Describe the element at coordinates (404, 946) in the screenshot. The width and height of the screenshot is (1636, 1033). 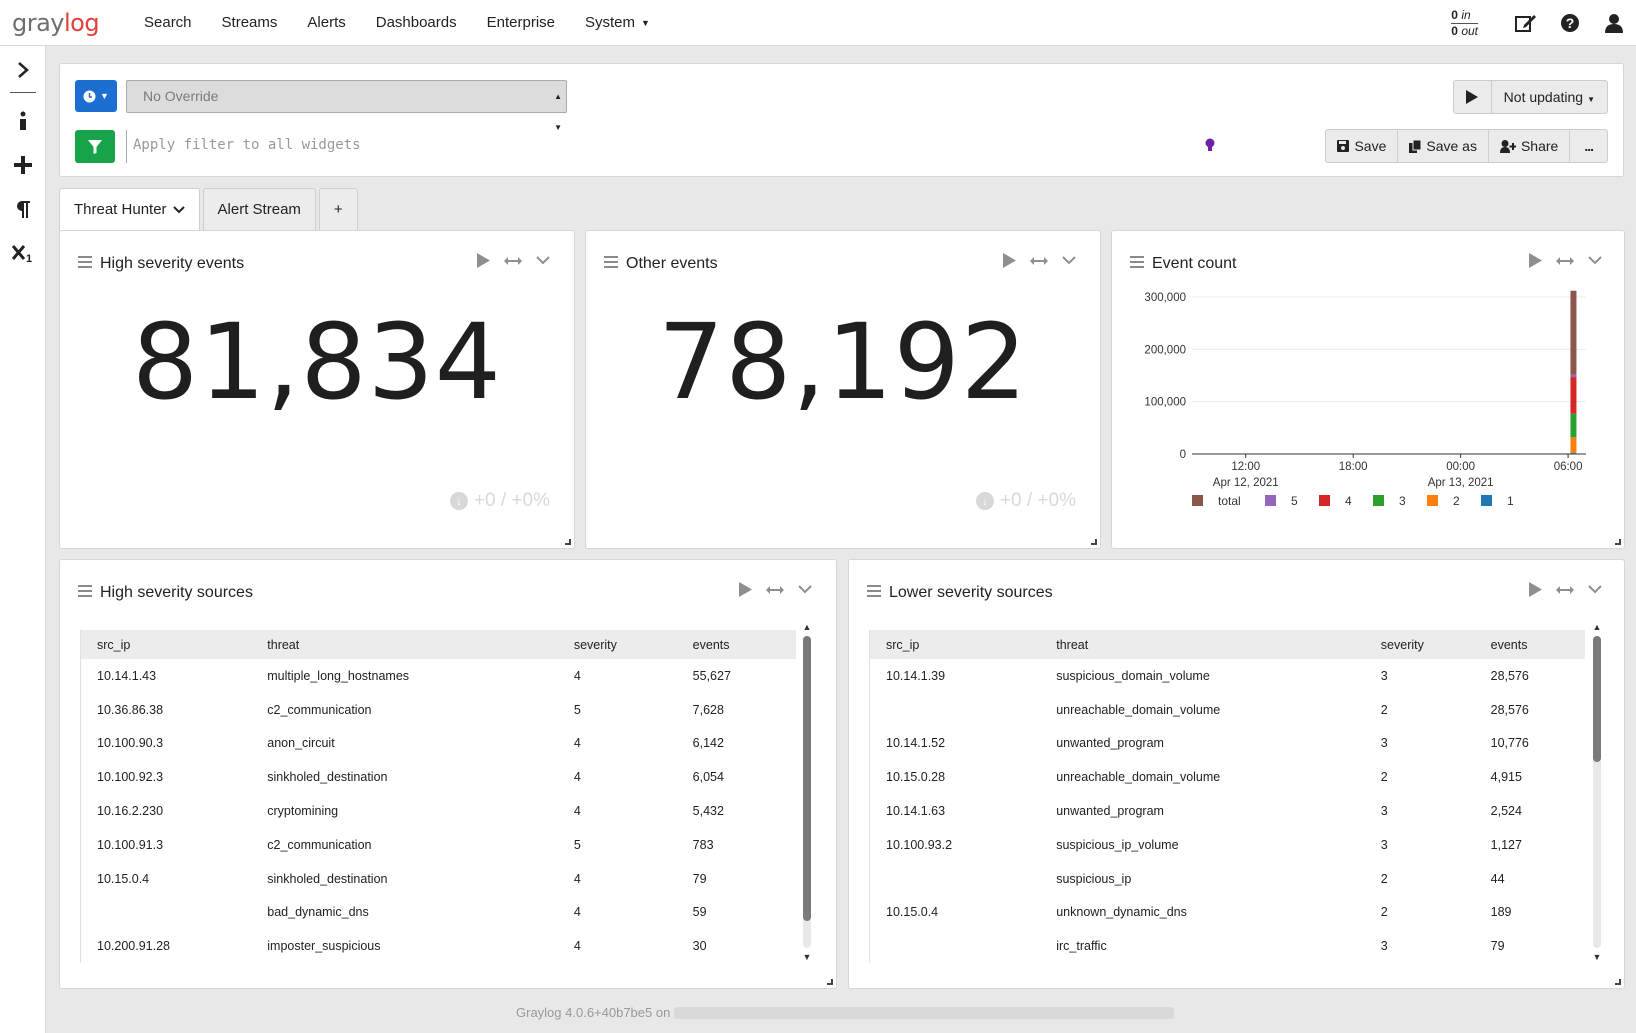
I see `cell-threat: imposter_suspicious` at that location.